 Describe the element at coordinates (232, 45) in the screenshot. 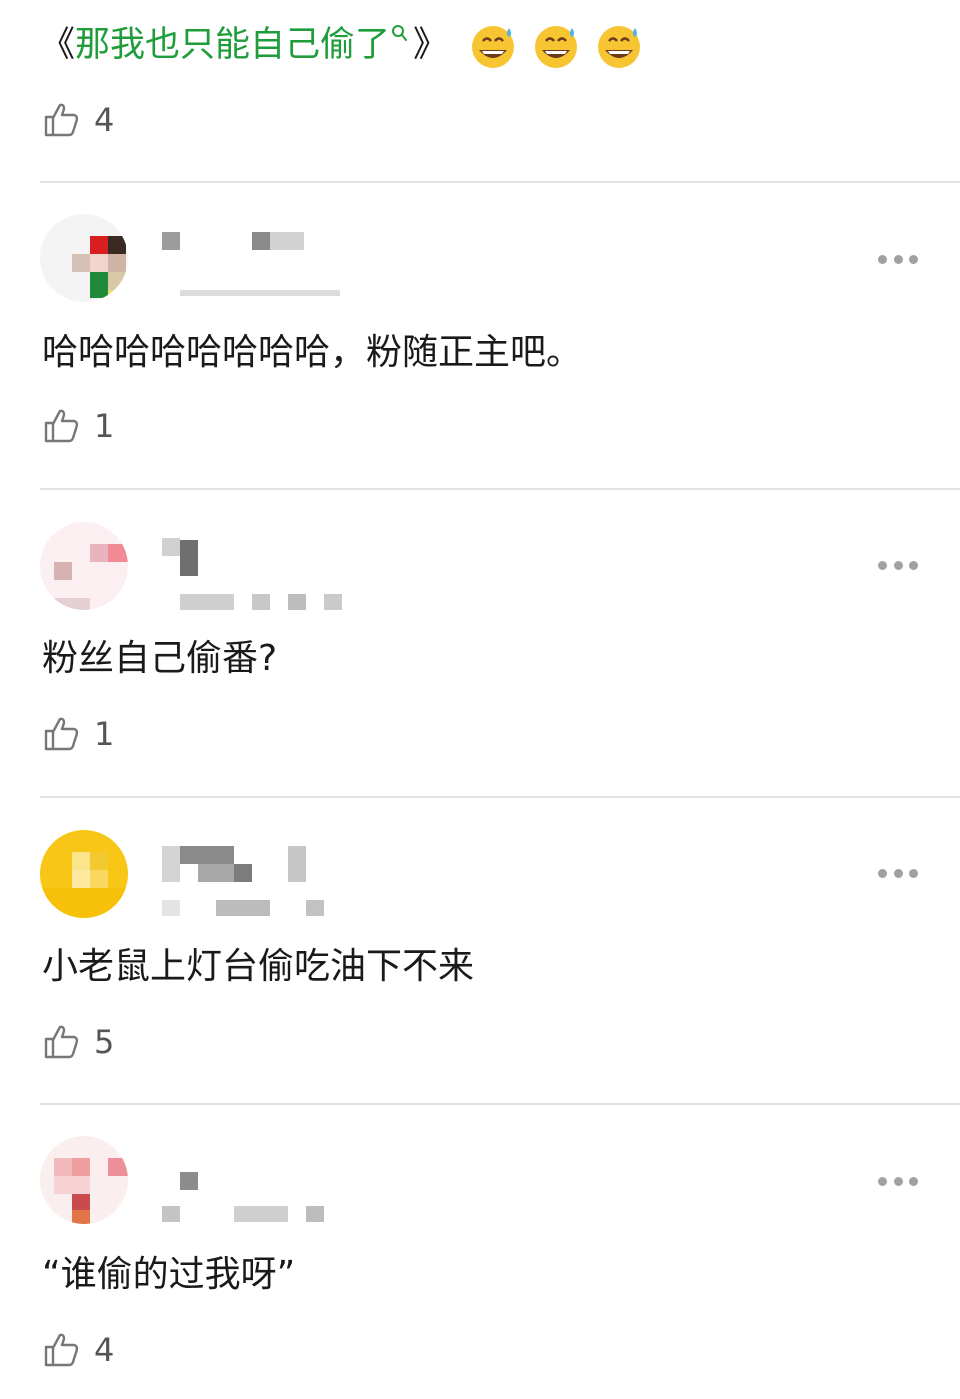

I see `topic-link: 那我也只能自己偷了` at that location.